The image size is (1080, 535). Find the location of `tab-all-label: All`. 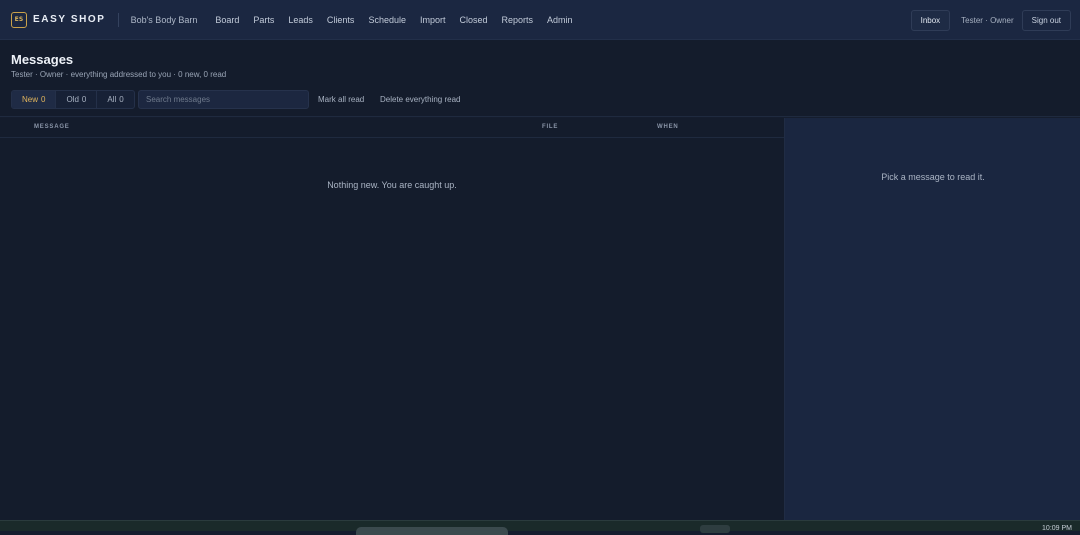

tab-all-label: All is located at coordinates (112, 99).